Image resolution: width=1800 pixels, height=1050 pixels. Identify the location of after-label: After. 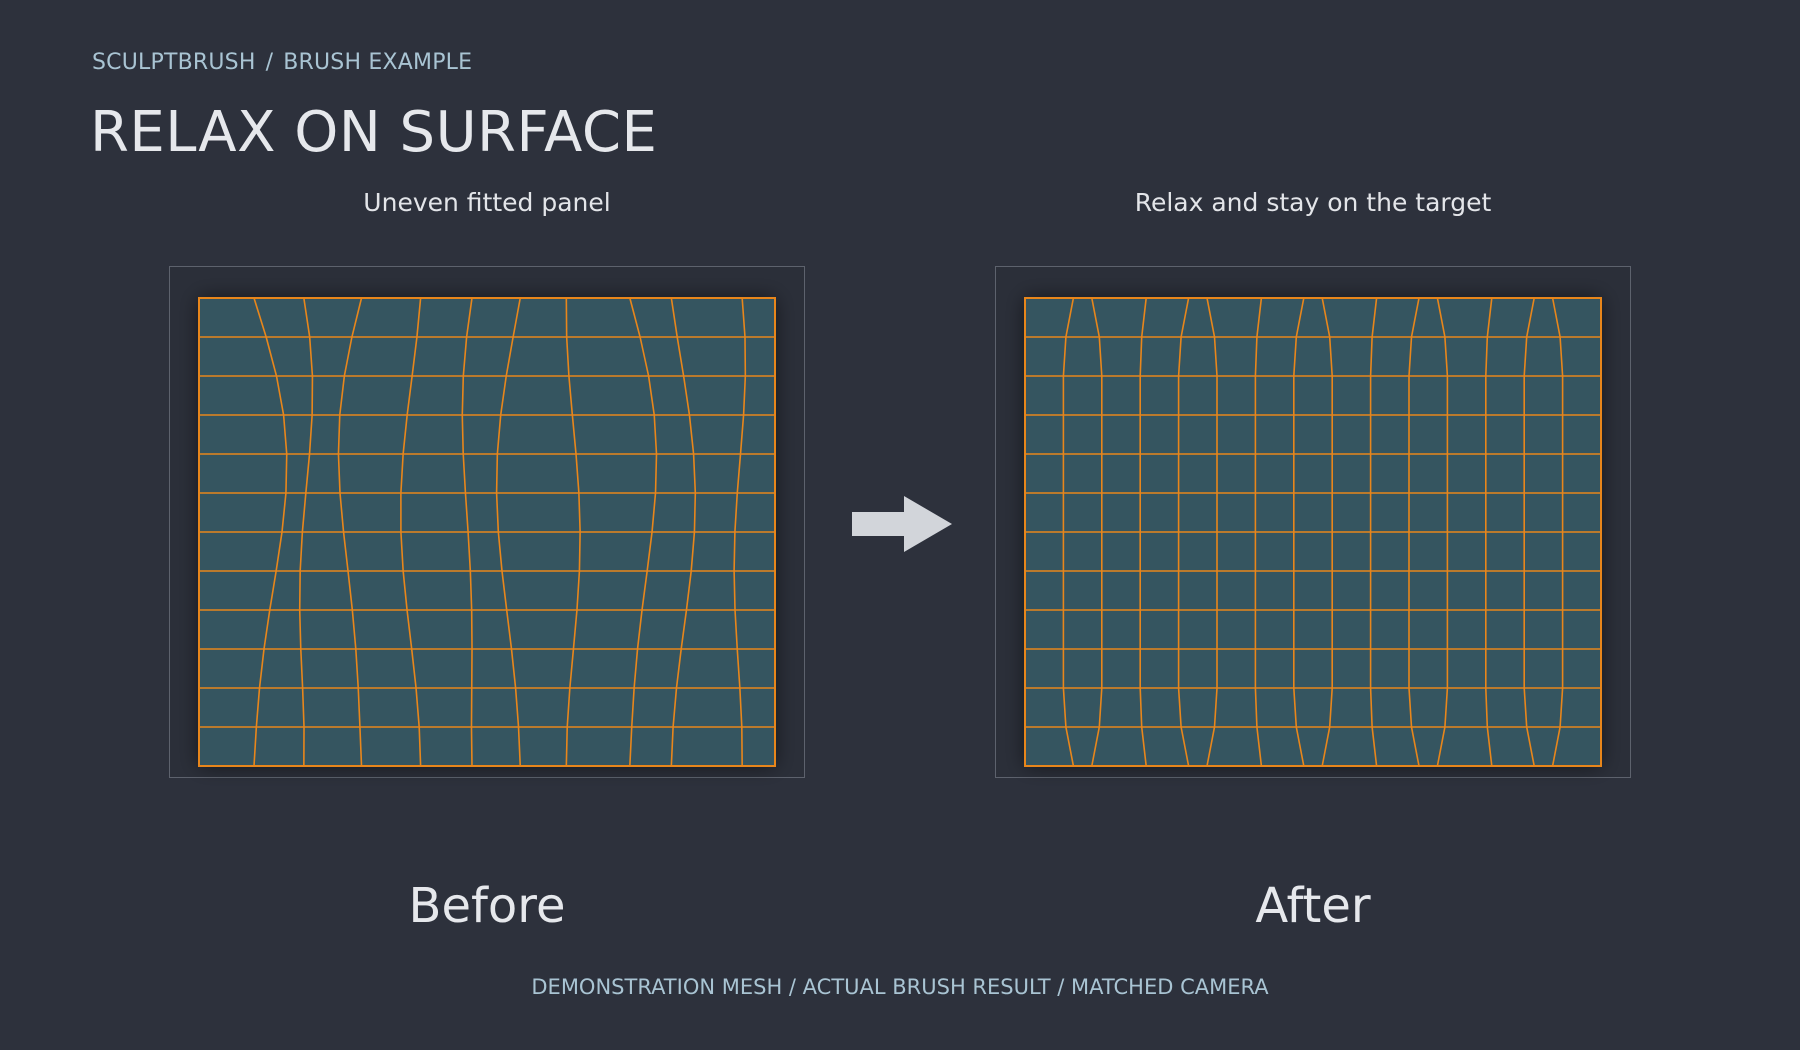
(1313, 906).